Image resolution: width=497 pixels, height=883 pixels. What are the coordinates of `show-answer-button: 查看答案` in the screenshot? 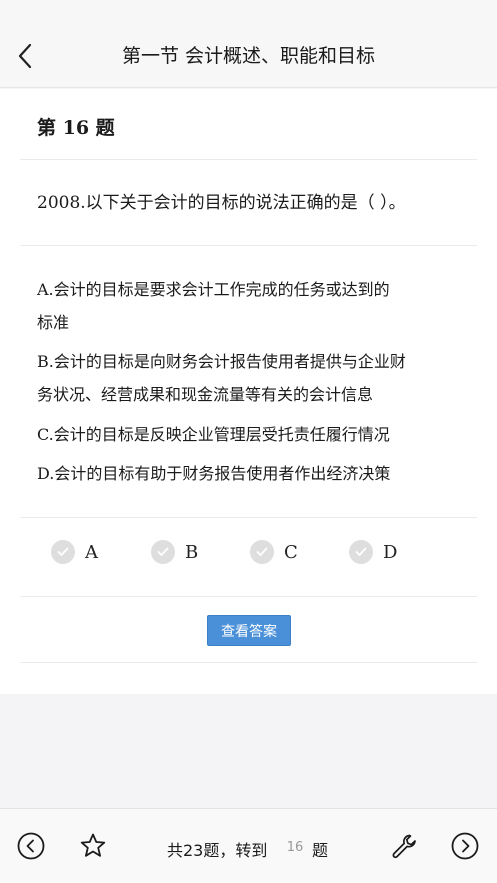 It's located at (249, 630).